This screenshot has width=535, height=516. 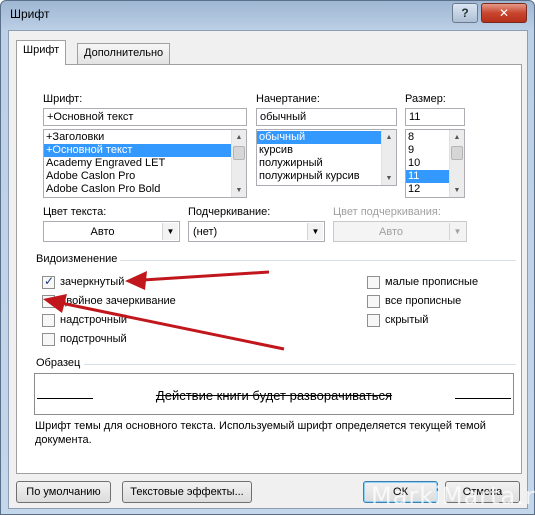 What do you see at coordinates (197, 280) in the screenshot?
I see `annotation-arrow-upper` at bounding box center [197, 280].